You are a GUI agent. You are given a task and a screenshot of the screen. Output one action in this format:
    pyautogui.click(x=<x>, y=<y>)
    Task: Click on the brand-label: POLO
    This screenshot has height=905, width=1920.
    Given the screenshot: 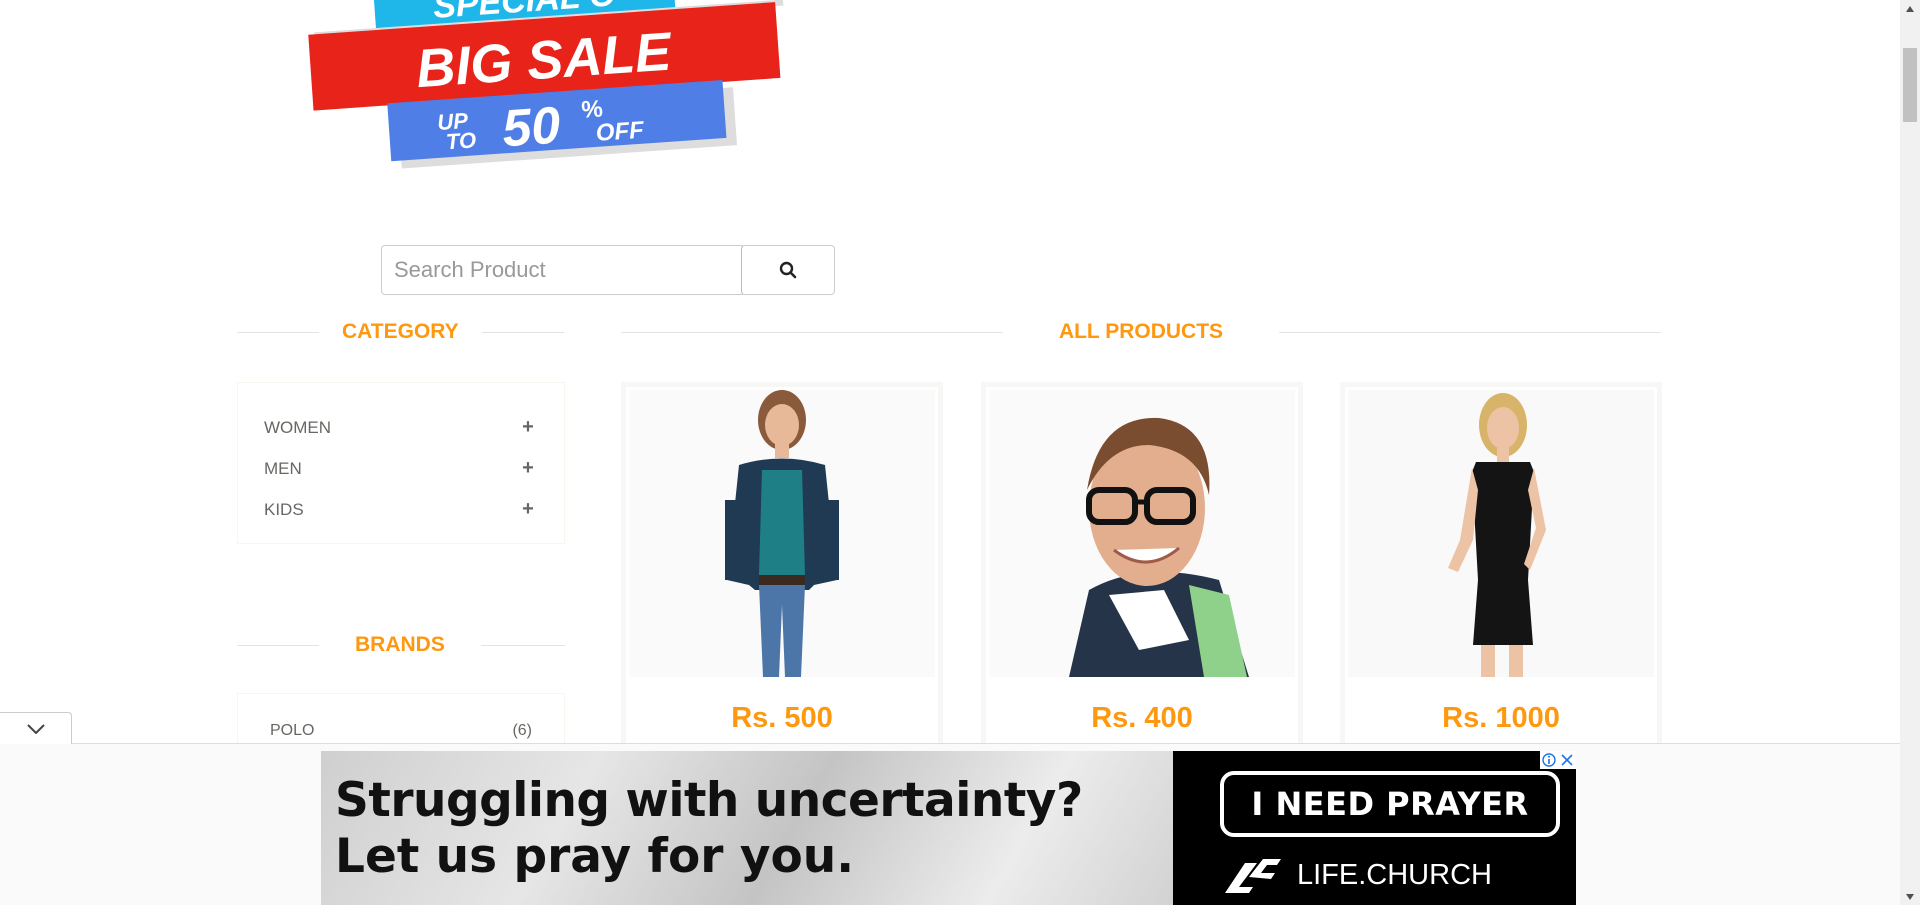 What is the action you would take?
    pyautogui.click(x=292, y=730)
    